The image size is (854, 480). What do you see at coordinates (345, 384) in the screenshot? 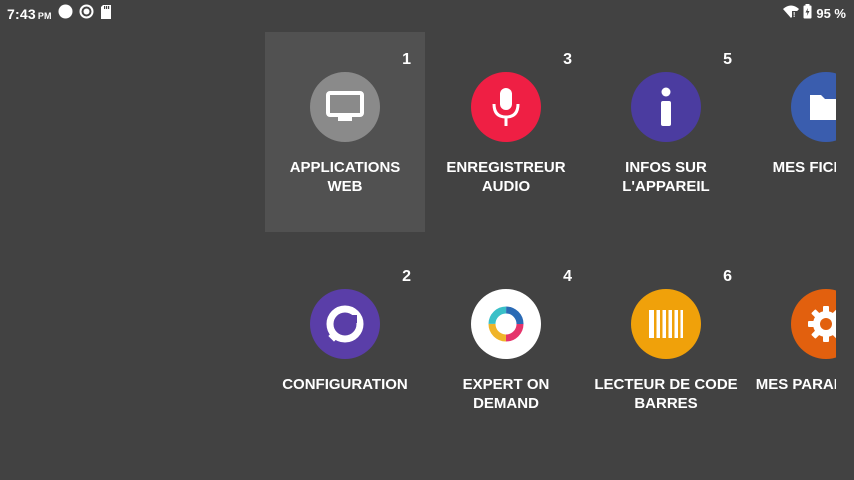
I see `app-label: CONFIGURATION` at bounding box center [345, 384].